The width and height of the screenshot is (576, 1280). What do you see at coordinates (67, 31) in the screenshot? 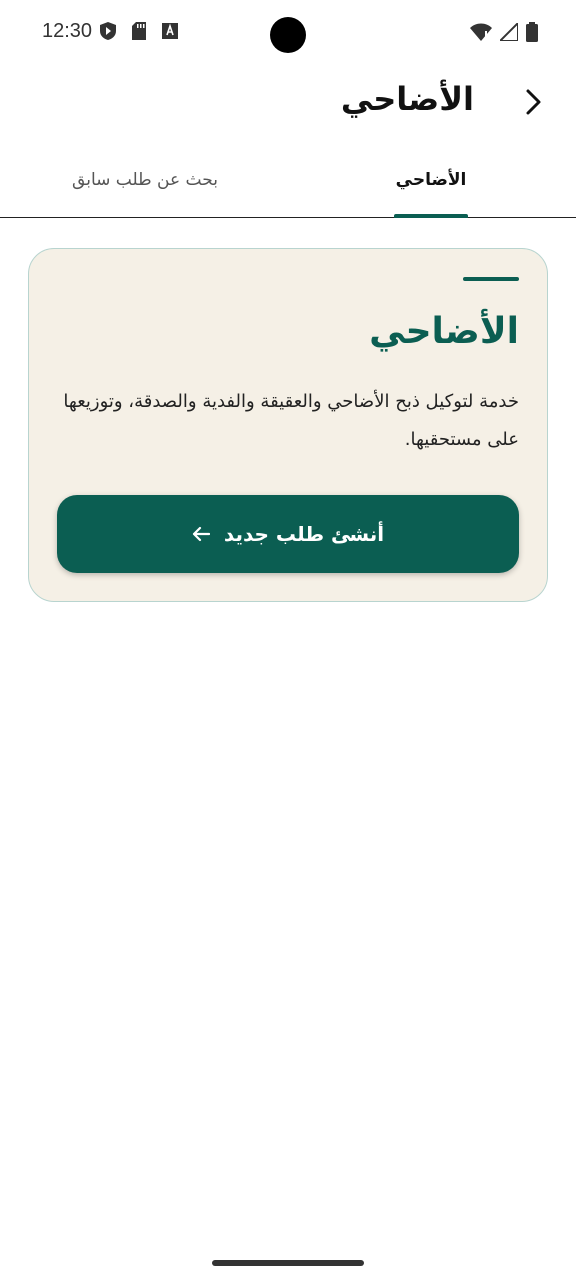
I see `status-time: 12:30` at bounding box center [67, 31].